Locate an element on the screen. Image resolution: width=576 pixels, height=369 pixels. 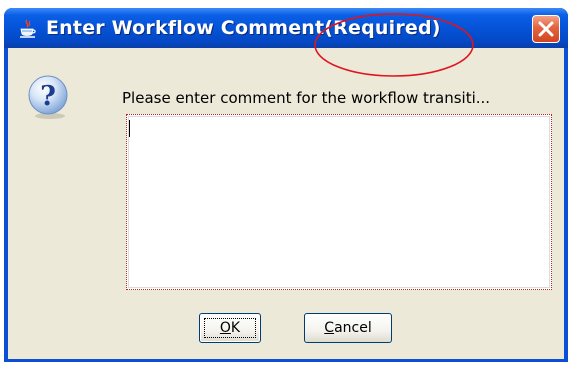
text-caret is located at coordinates (129, 128).